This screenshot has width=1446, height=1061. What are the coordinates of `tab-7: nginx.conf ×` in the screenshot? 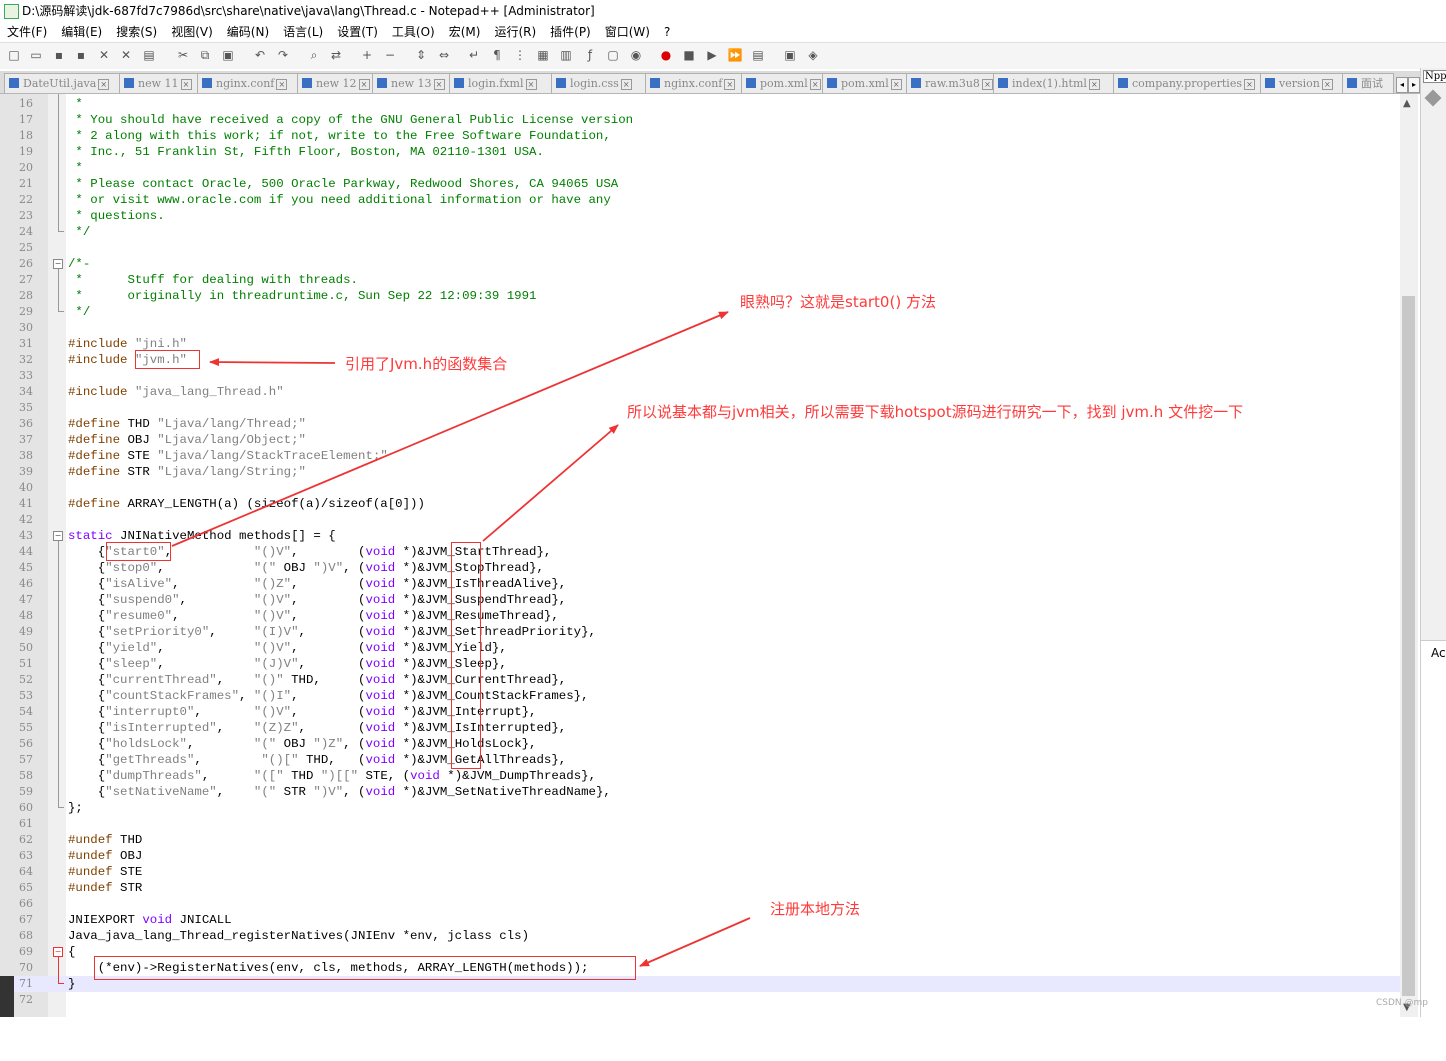 It's located at (693, 83).